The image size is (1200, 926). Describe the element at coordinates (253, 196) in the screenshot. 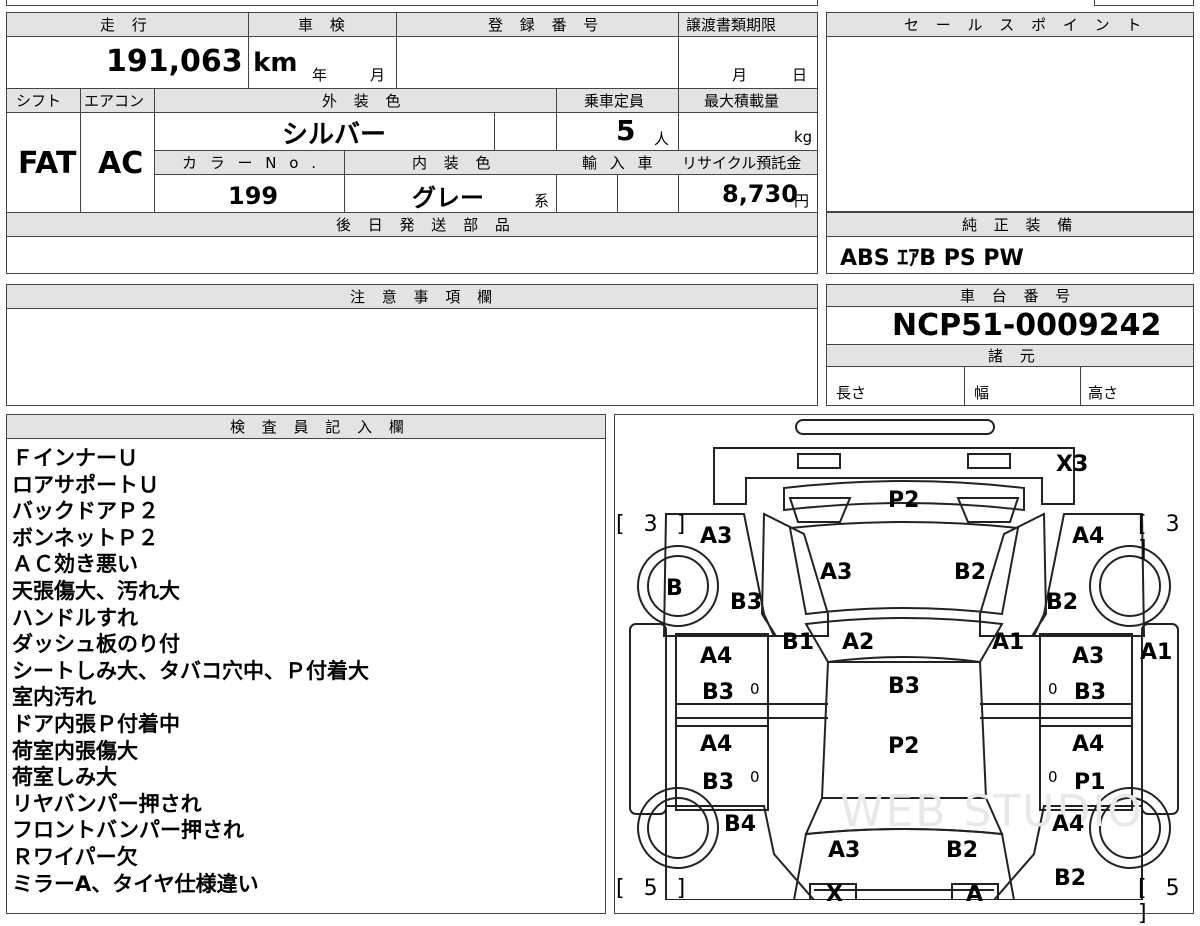

I see `color-no-value: 199` at that location.